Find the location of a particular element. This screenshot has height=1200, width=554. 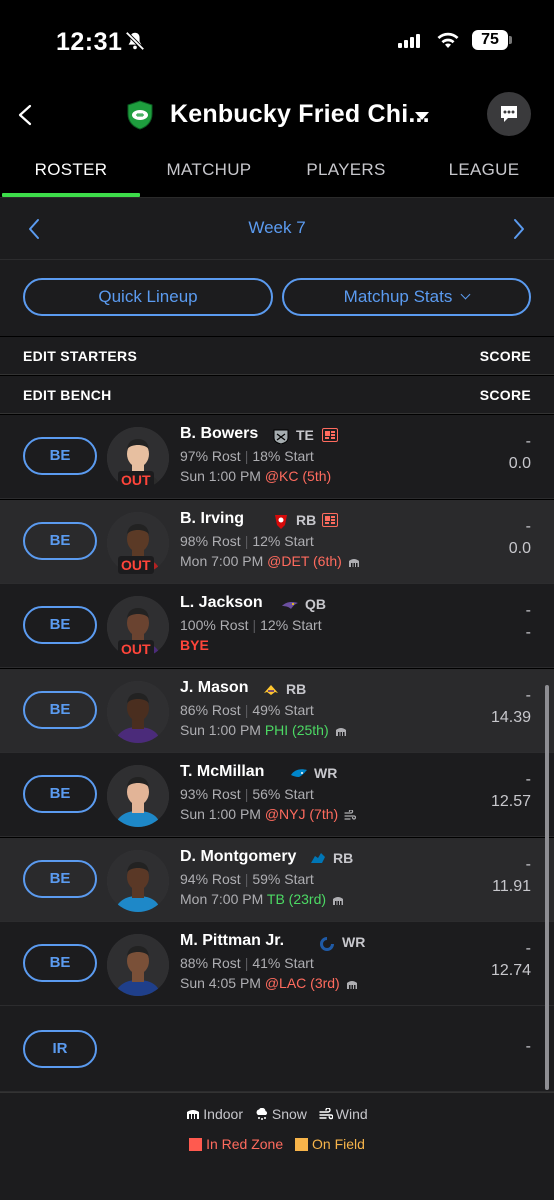

tab-players: PLAYERS is located at coordinates (346, 170).